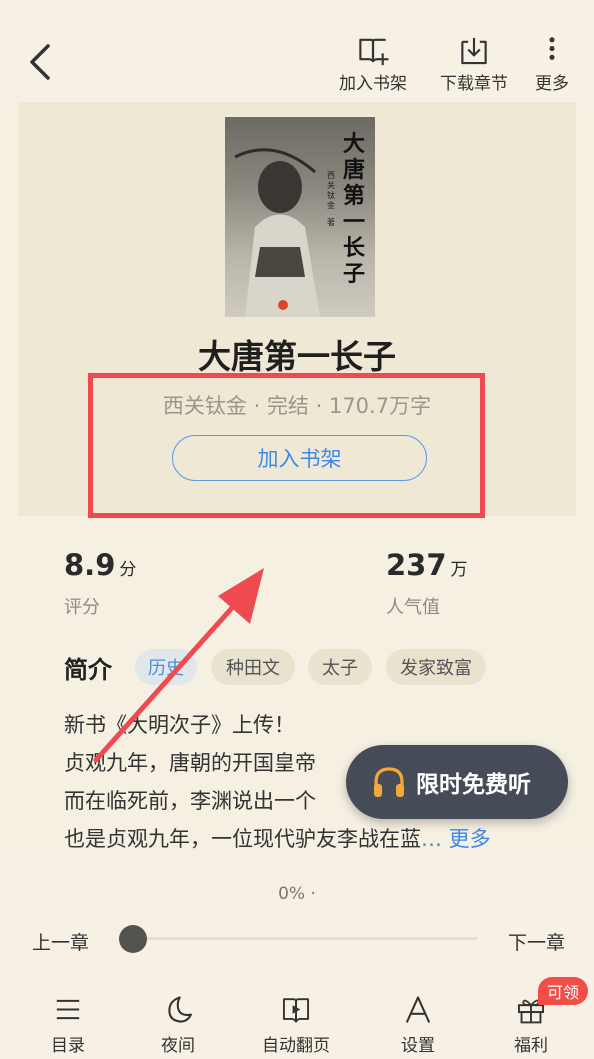 The image size is (594, 1059). I want to click on more-vertical-icon, so click(552, 48).